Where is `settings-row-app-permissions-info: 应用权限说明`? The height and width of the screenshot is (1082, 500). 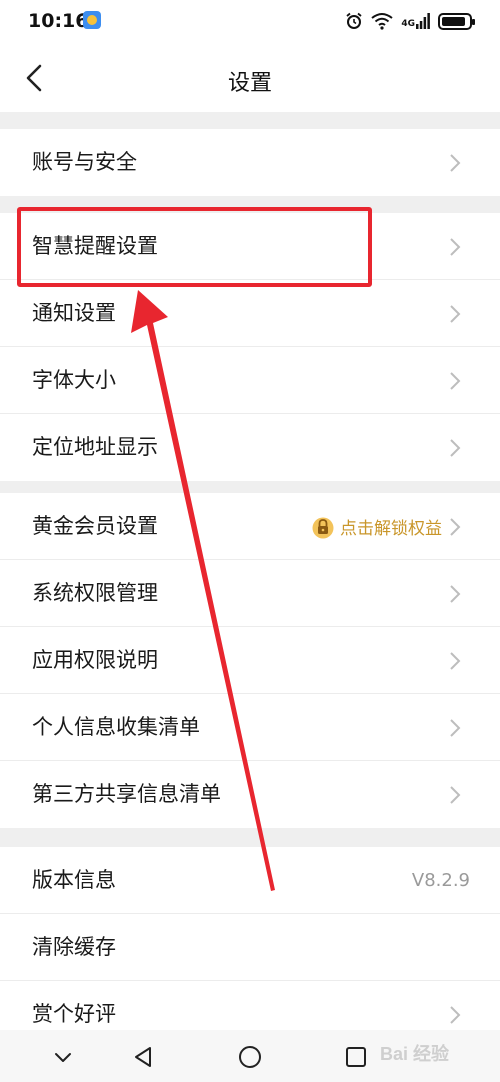
settings-row-app-permissions-info: 应用权限说明 is located at coordinates (250, 660).